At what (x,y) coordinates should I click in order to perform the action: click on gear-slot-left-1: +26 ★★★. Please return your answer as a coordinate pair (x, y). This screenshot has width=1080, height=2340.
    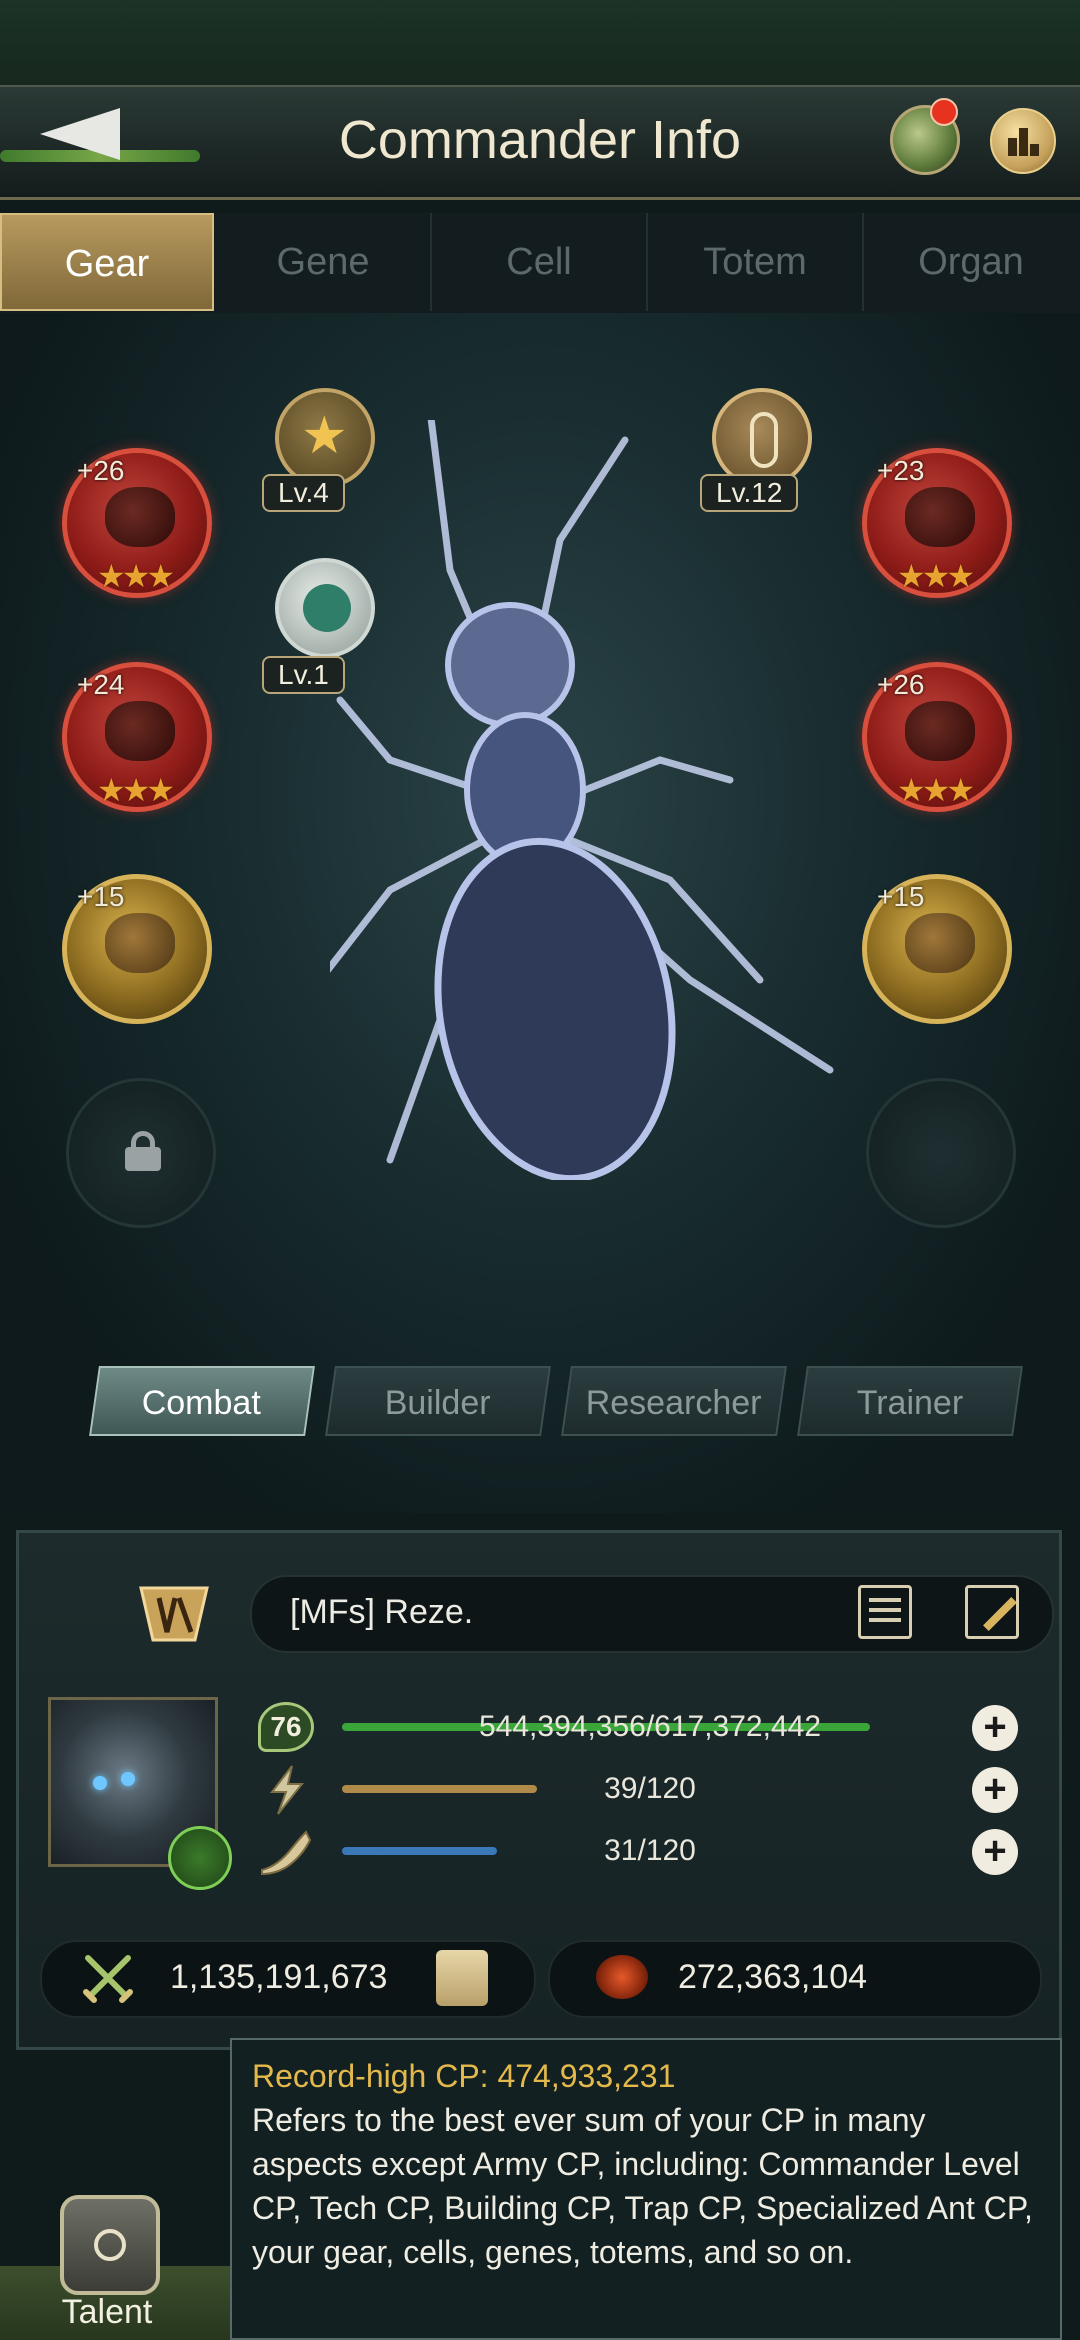
    Looking at the image, I should click on (137, 523).